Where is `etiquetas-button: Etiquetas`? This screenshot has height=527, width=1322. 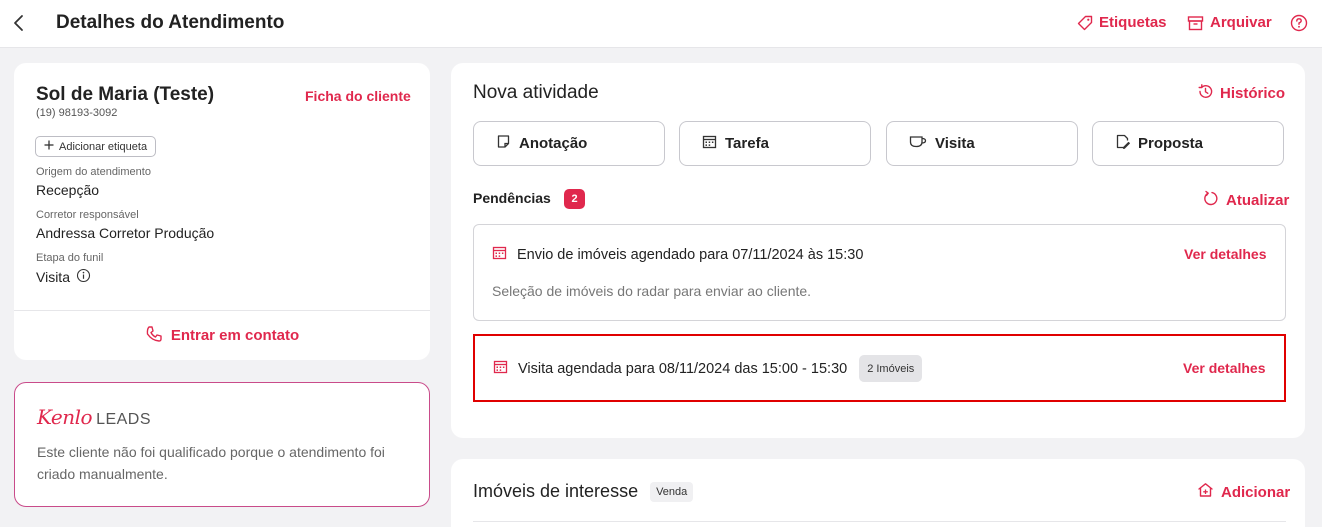 etiquetas-button: Etiquetas is located at coordinates (1122, 22).